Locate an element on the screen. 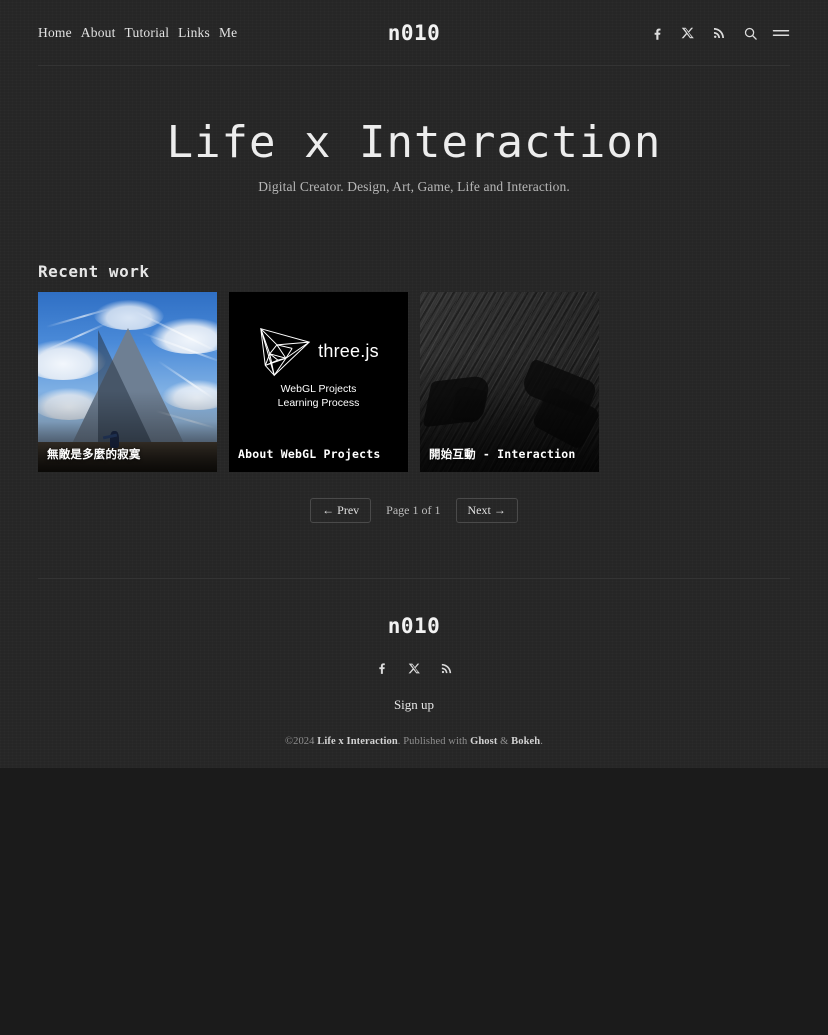  post-card: 開始互動 - Interaction is located at coordinates (509, 382).